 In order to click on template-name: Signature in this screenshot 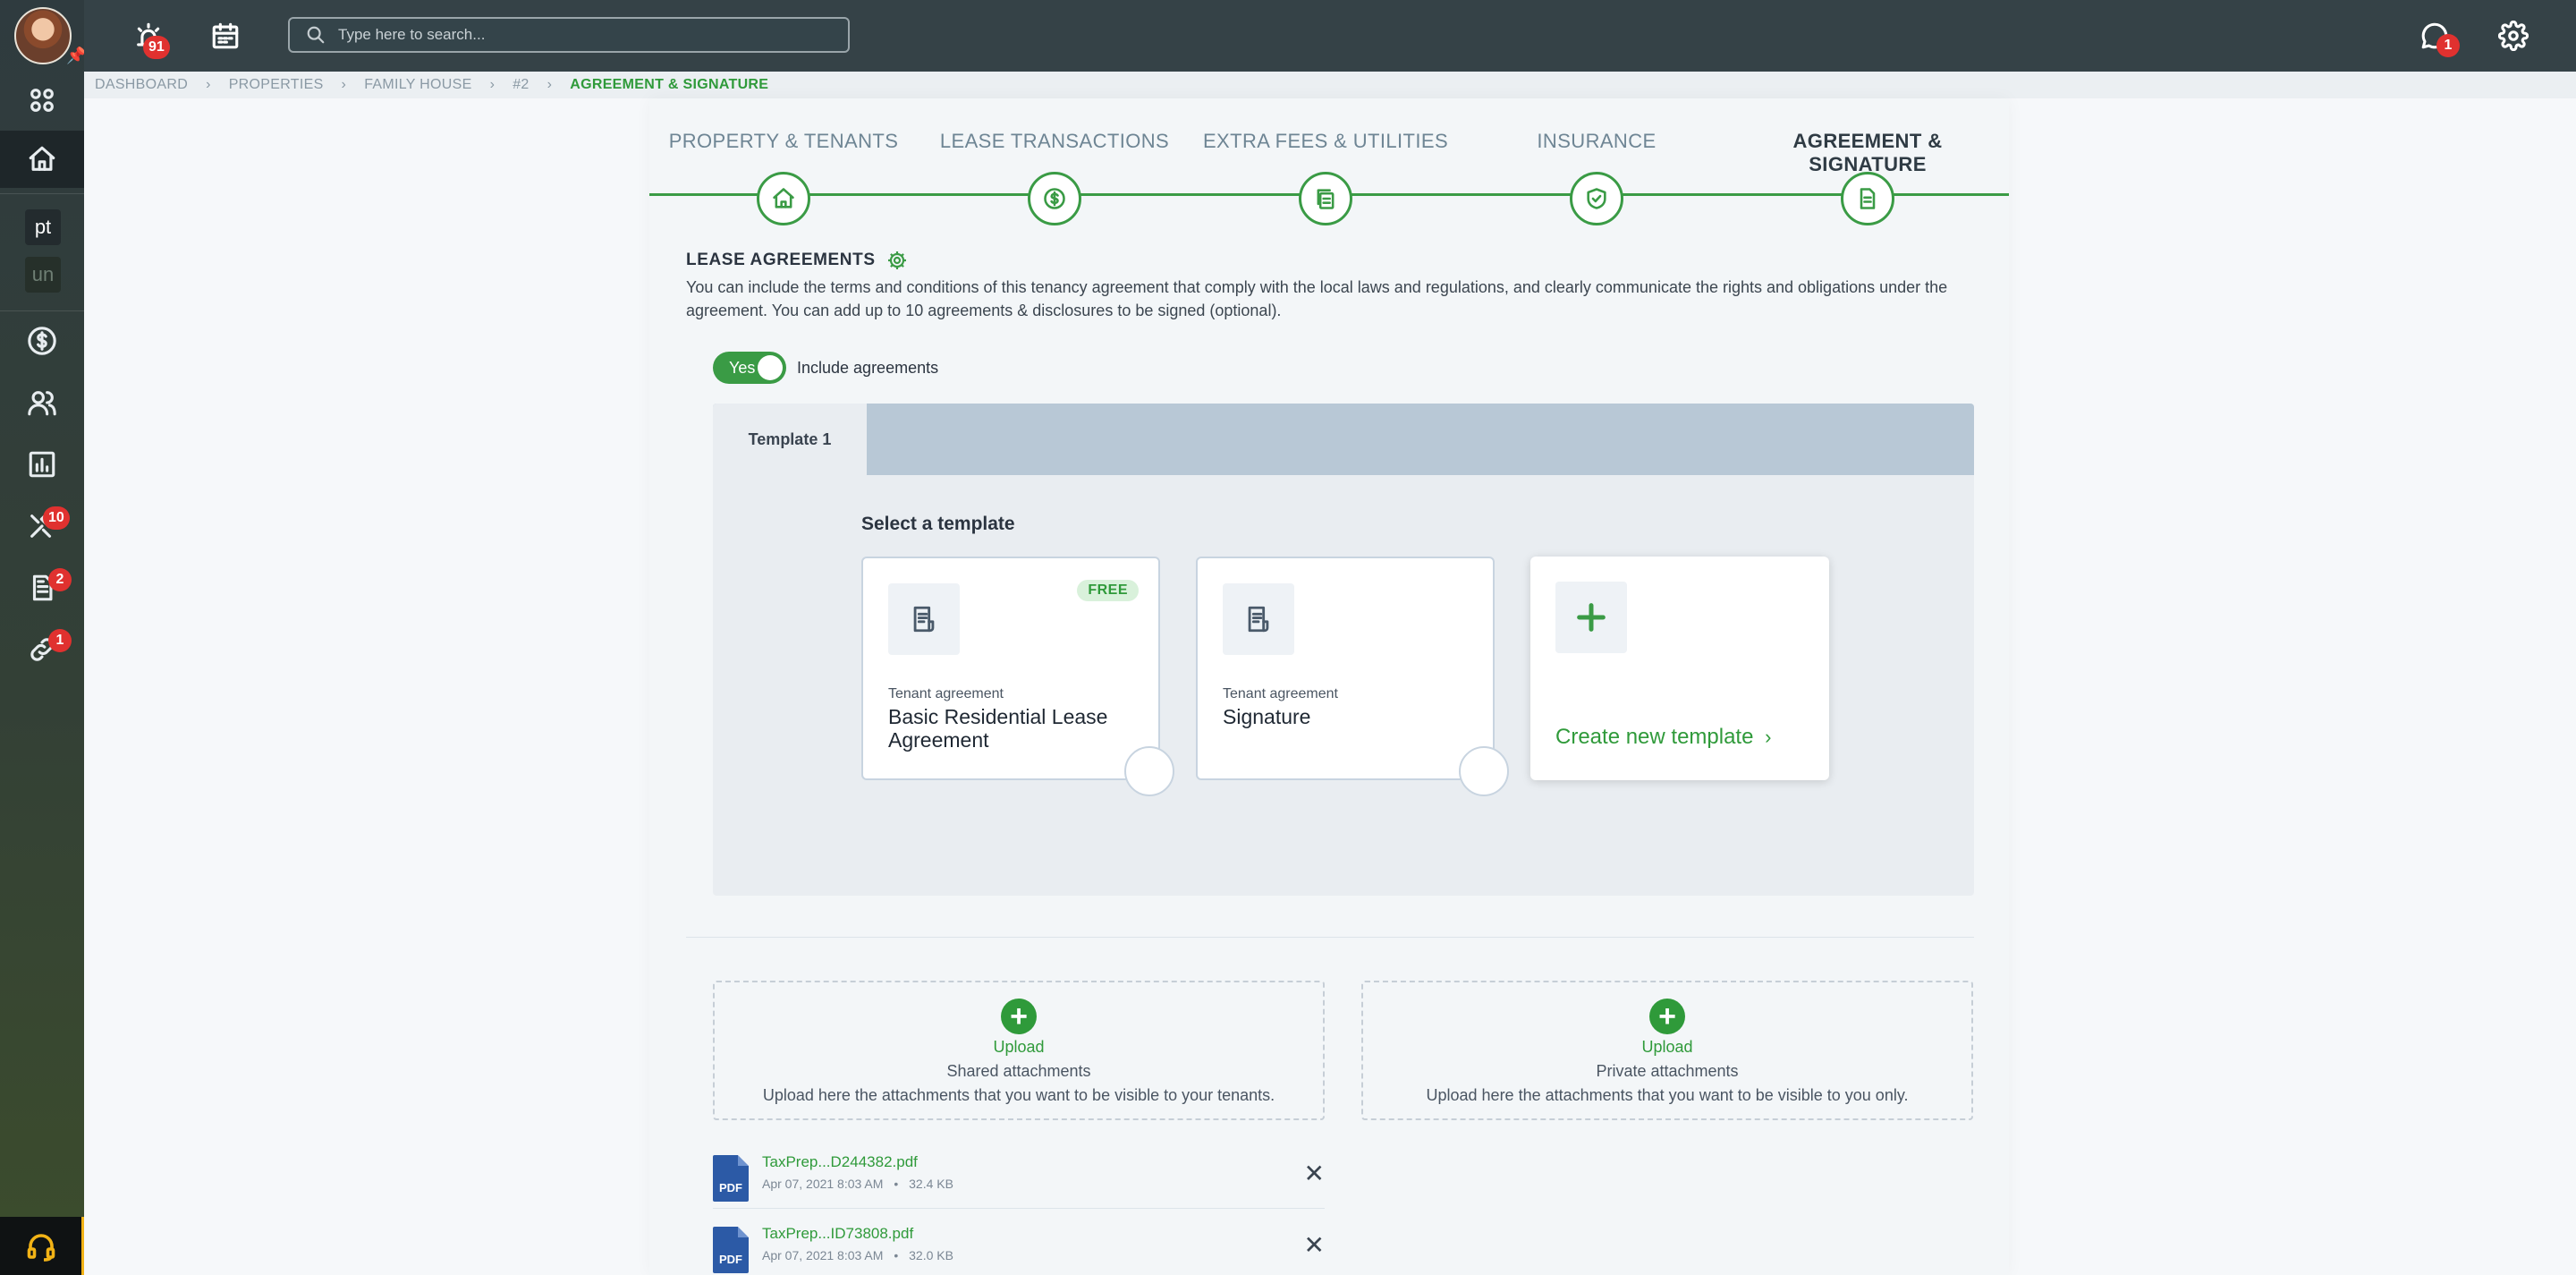, I will do `click(1267, 717)`.